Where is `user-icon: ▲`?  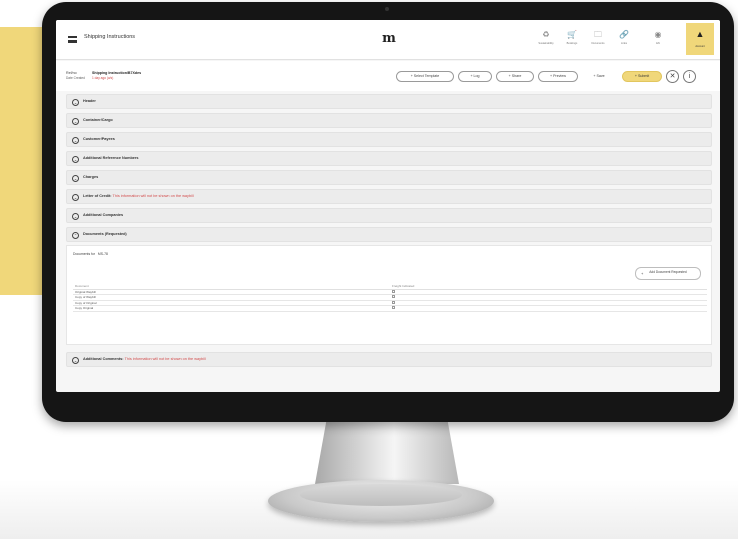
user-icon: ▲ is located at coordinates (700, 34).